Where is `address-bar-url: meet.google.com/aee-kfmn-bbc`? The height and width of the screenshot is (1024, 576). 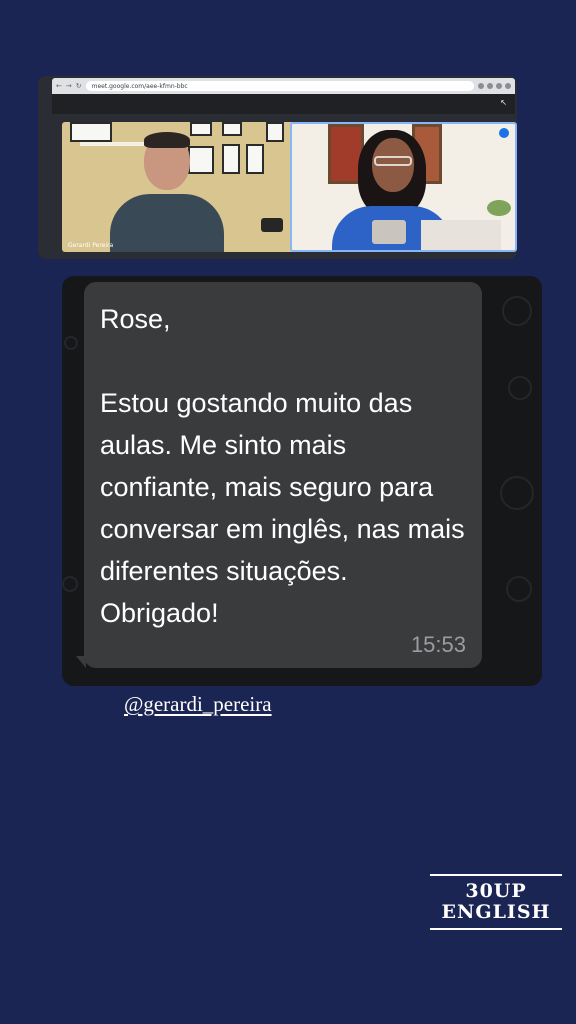 address-bar-url: meet.google.com/aee-kfmn-bbc is located at coordinates (139, 86).